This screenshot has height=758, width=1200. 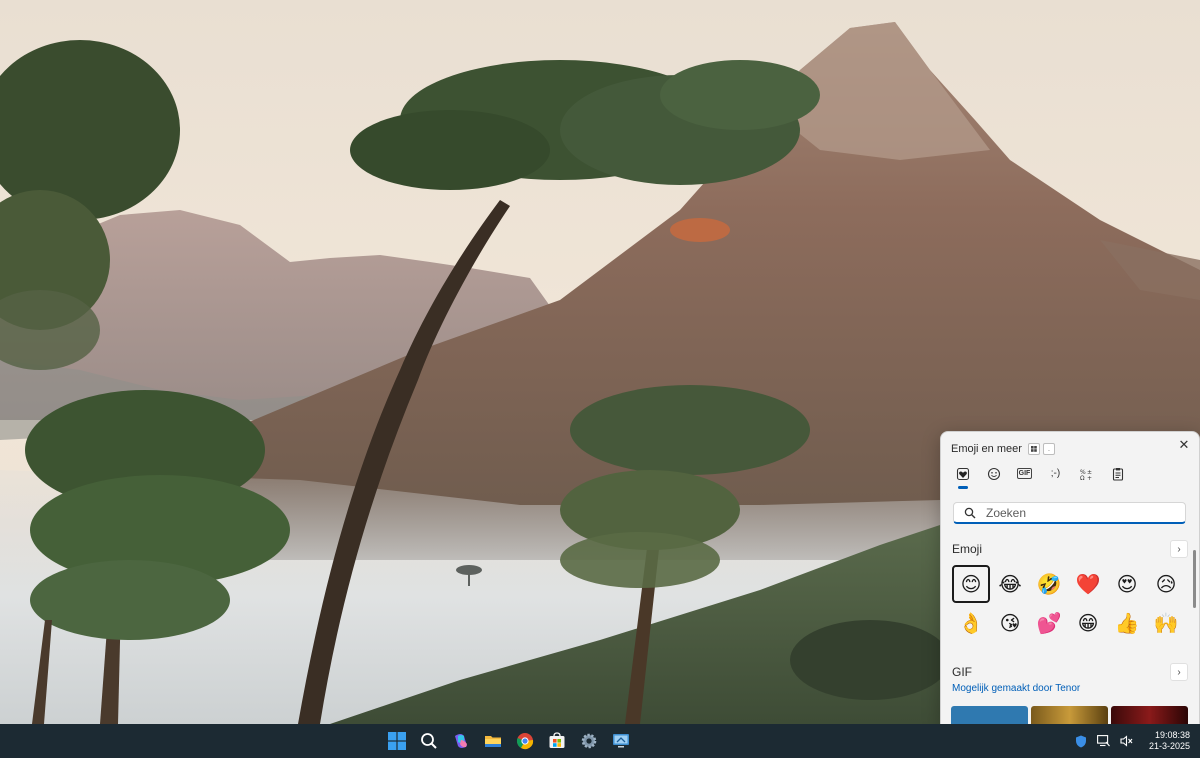 I want to click on gif-thumbnails, so click(x=1069, y=715).